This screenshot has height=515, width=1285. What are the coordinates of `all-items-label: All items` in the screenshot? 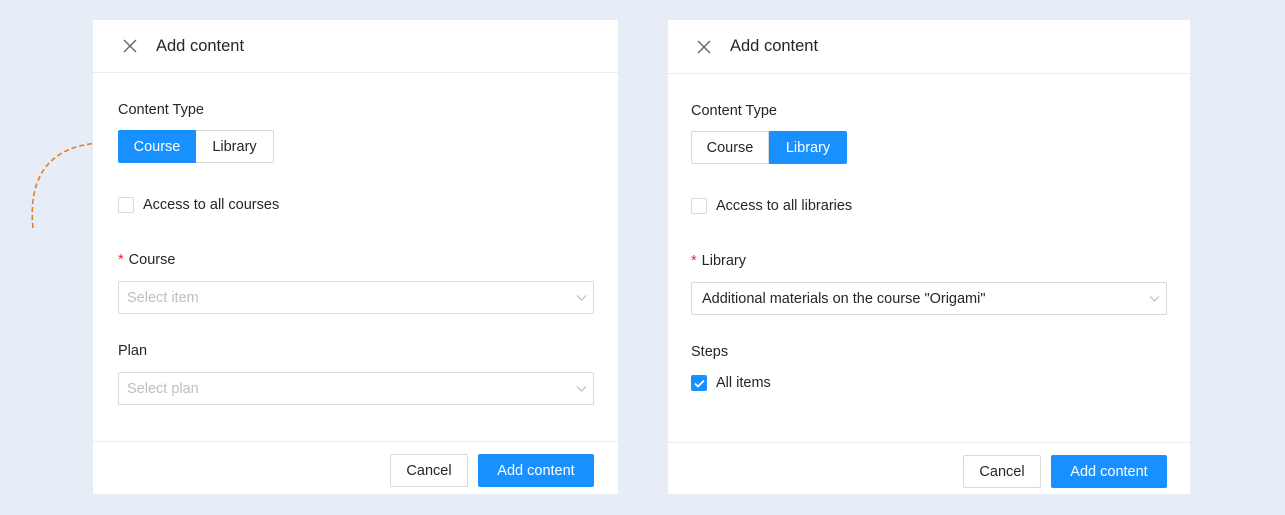 It's located at (743, 383).